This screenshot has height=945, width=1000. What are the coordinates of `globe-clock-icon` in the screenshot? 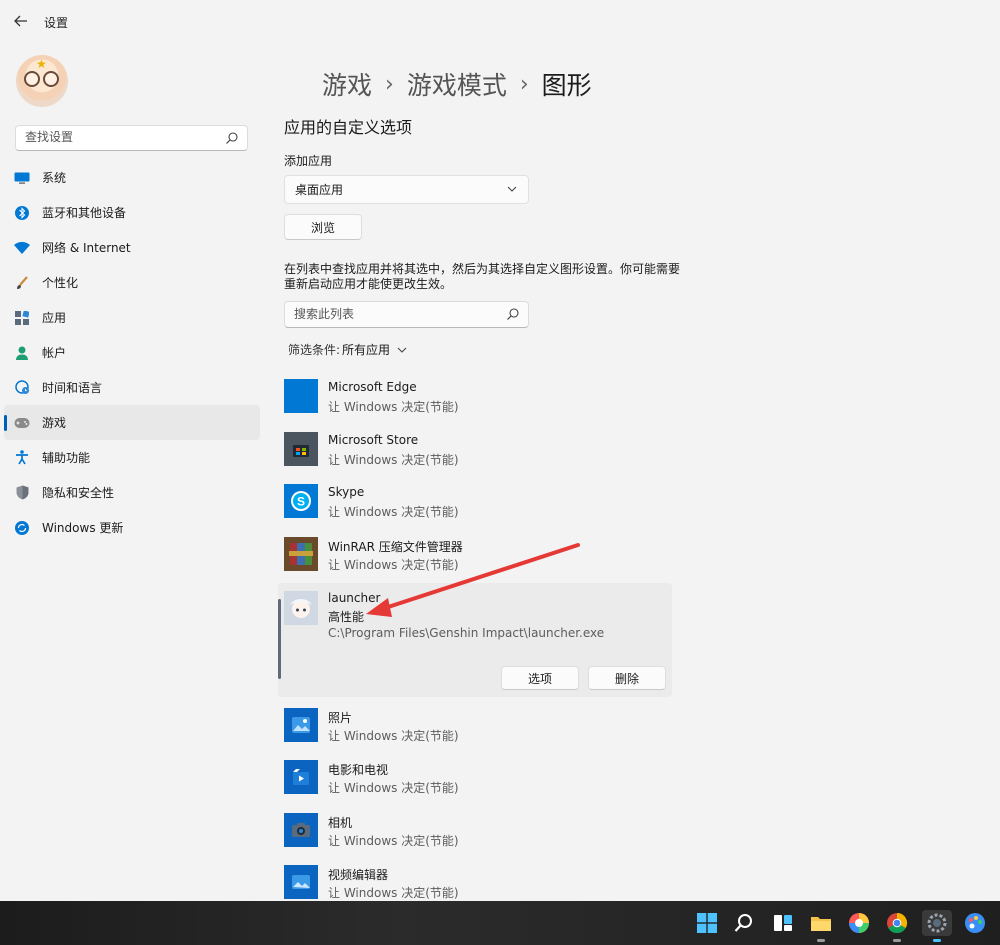 It's located at (22, 388).